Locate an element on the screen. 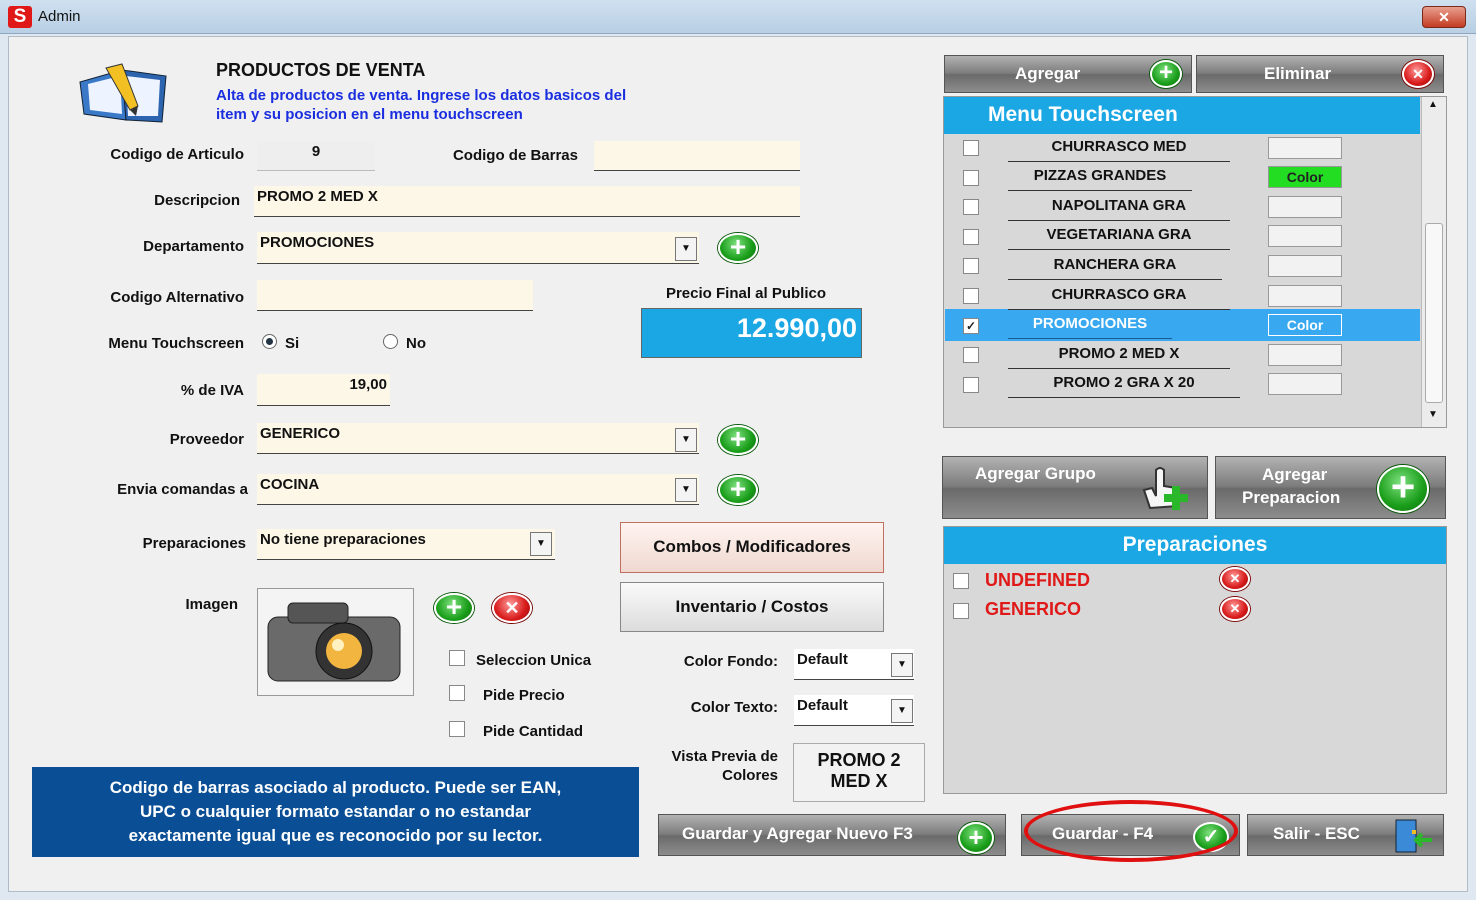  radio-no is located at coordinates (390, 341).